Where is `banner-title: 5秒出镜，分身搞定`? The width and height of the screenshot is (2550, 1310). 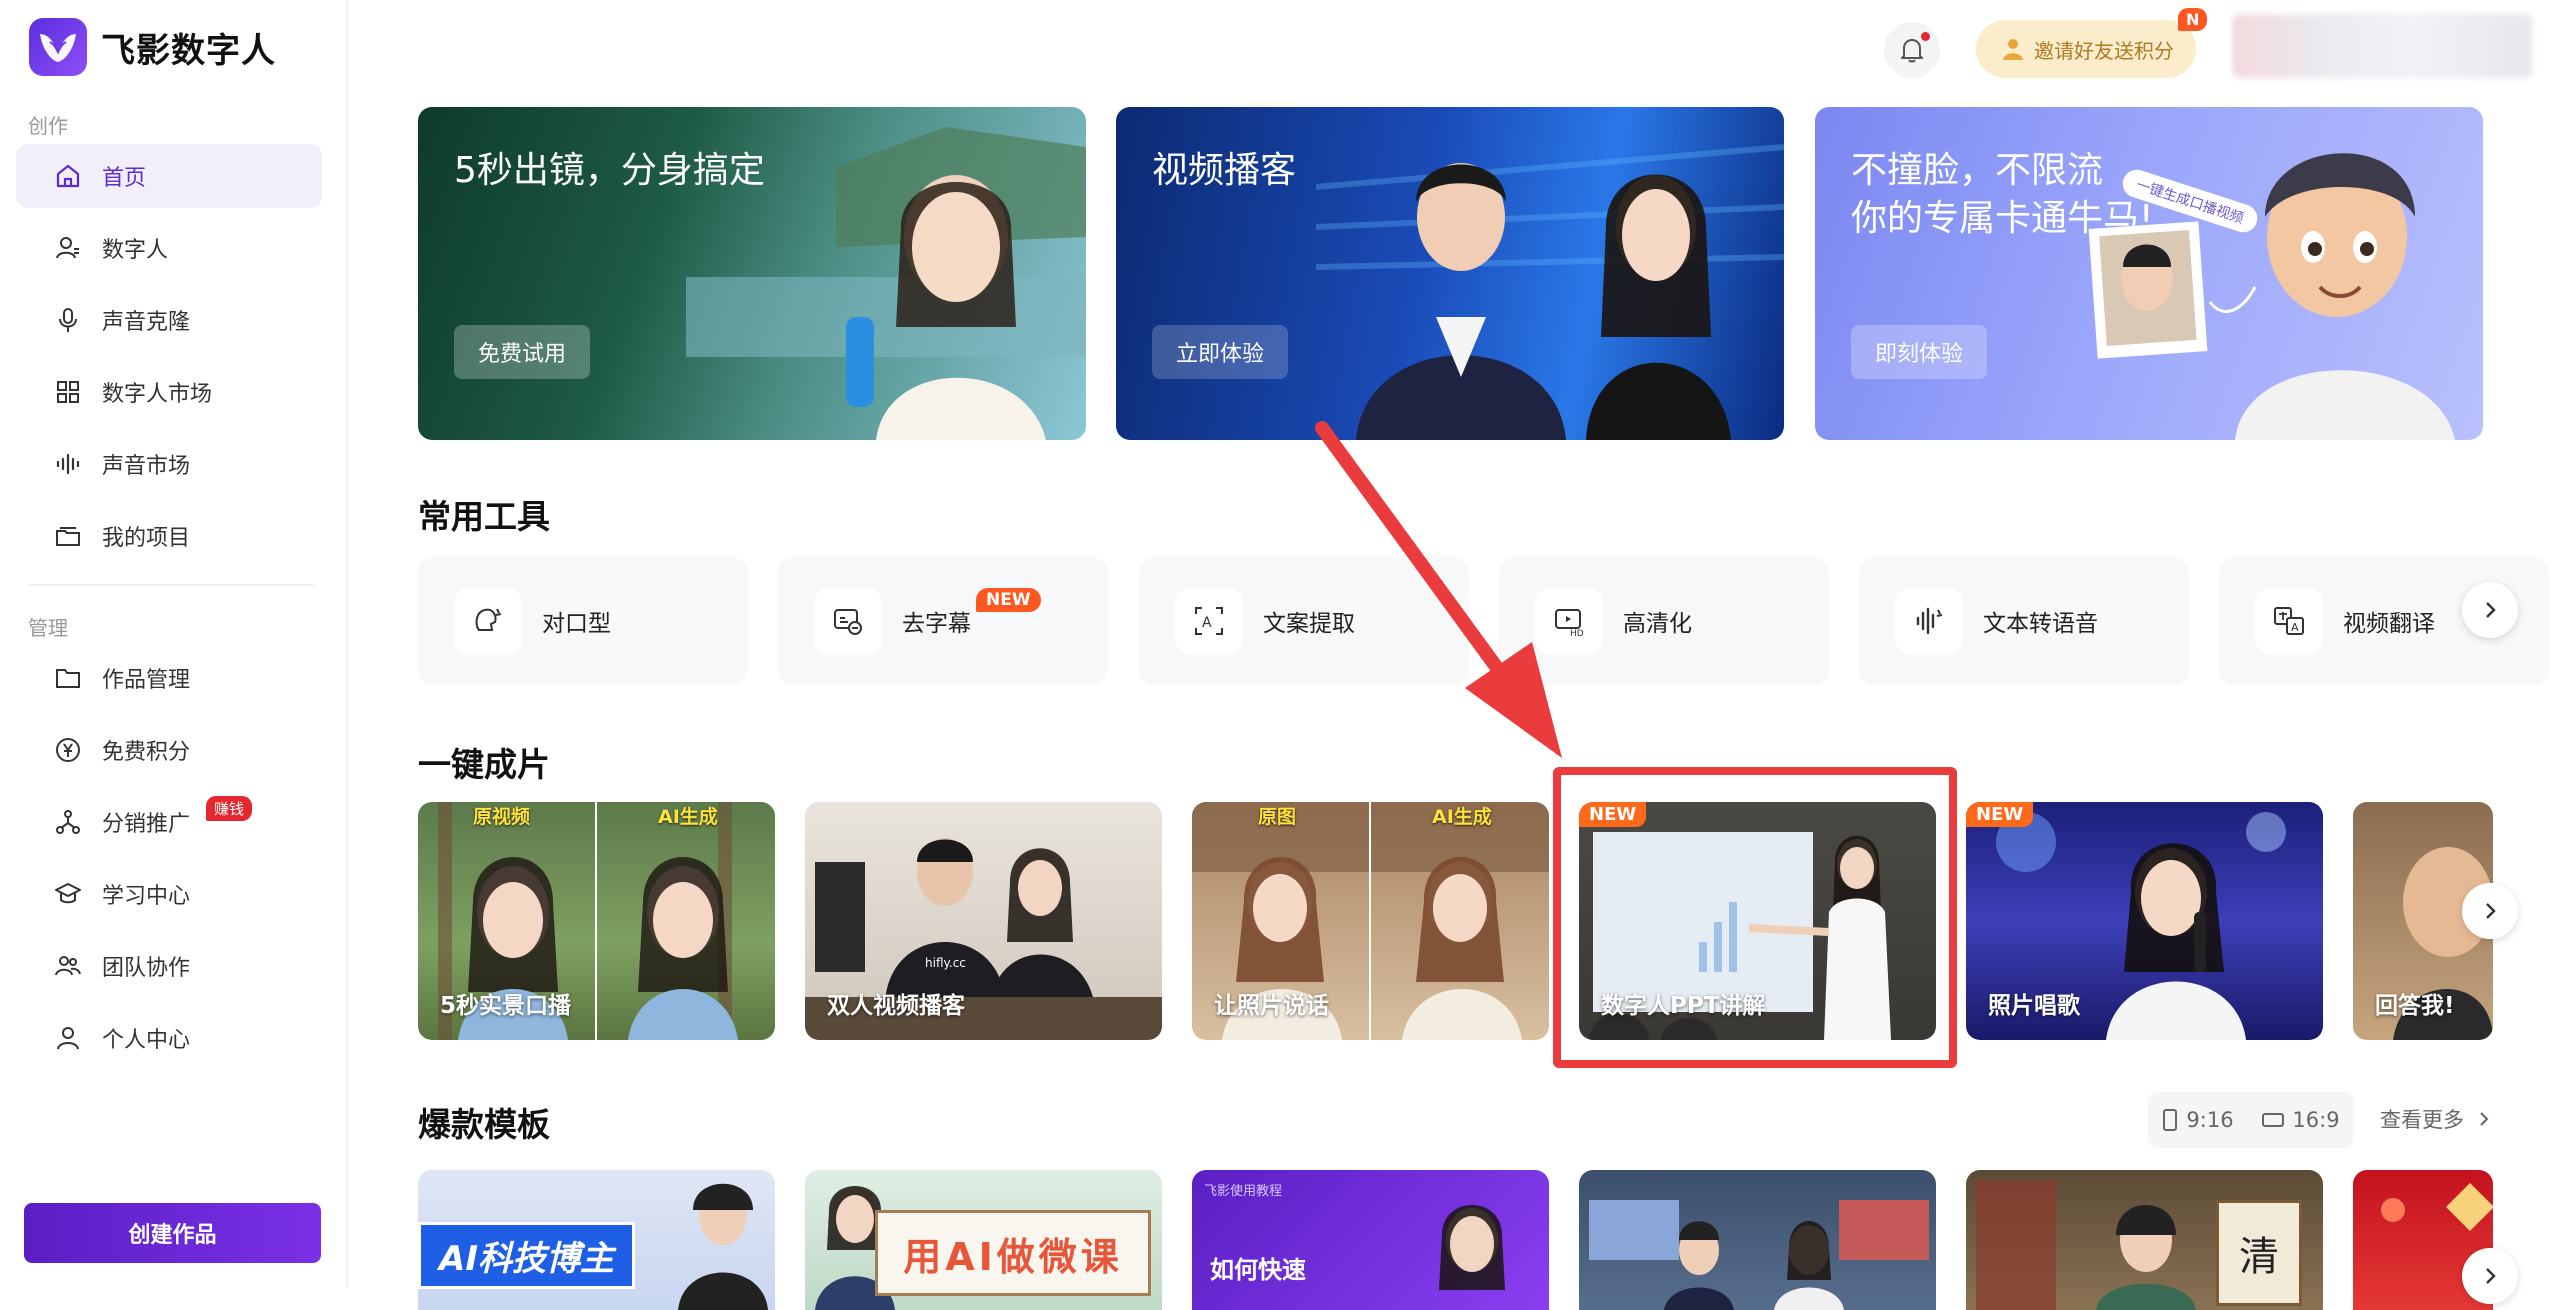 banner-title: 5秒出镜，分身搞定 is located at coordinates (609, 170).